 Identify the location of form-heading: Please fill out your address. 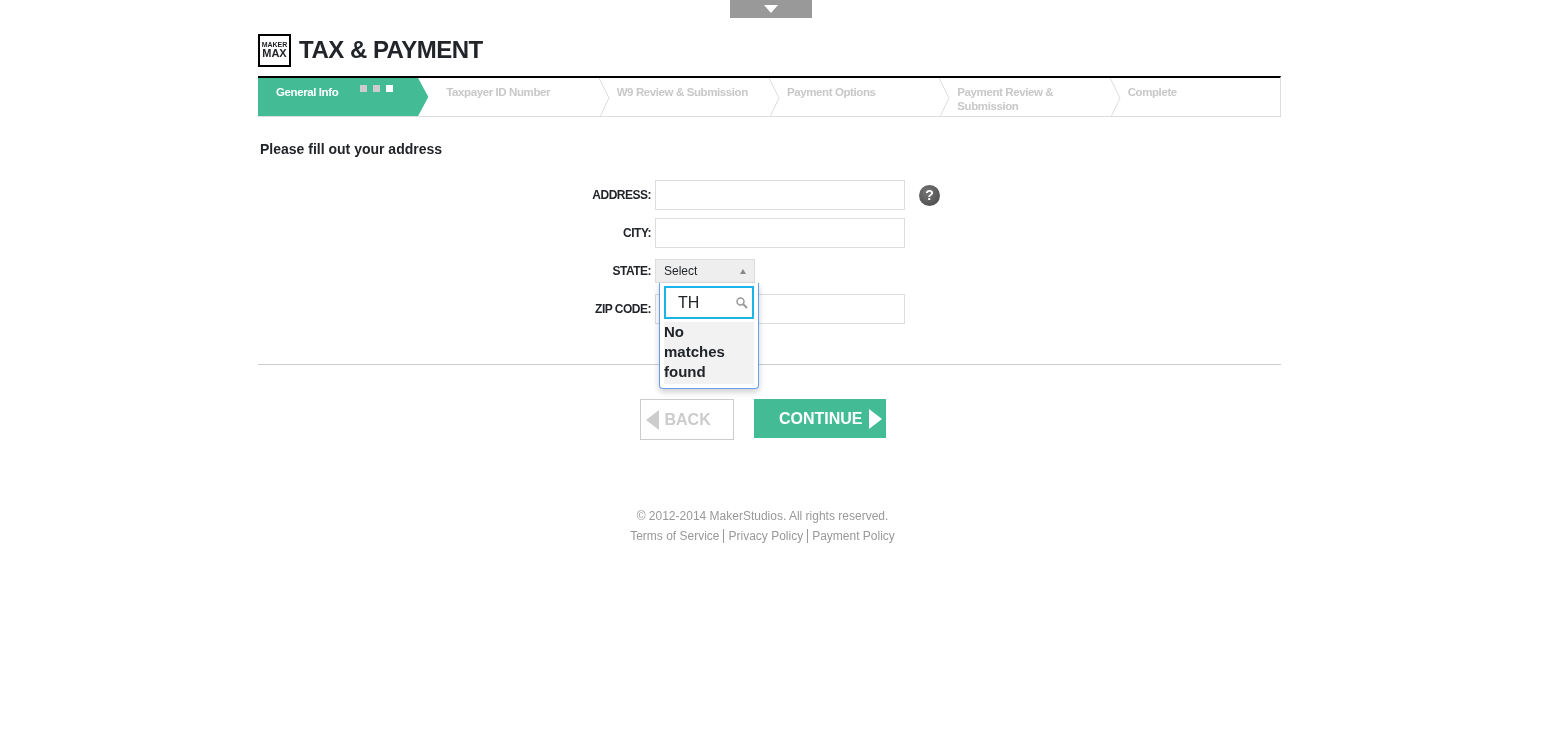
(352, 149).